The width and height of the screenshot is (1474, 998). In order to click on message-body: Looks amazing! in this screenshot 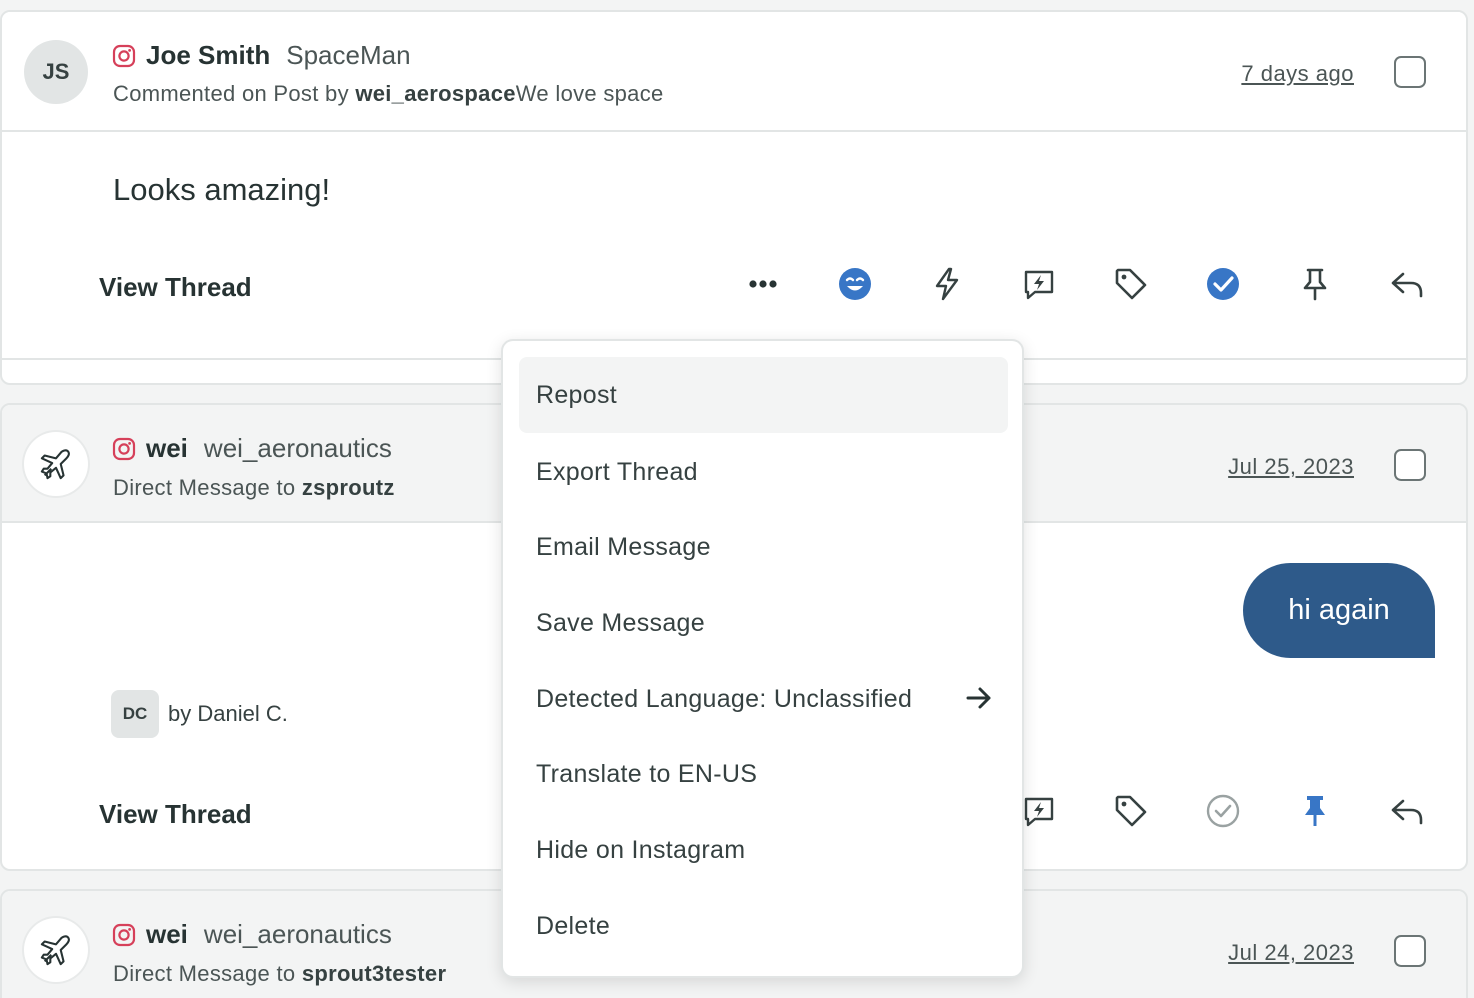, I will do `click(222, 189)`.